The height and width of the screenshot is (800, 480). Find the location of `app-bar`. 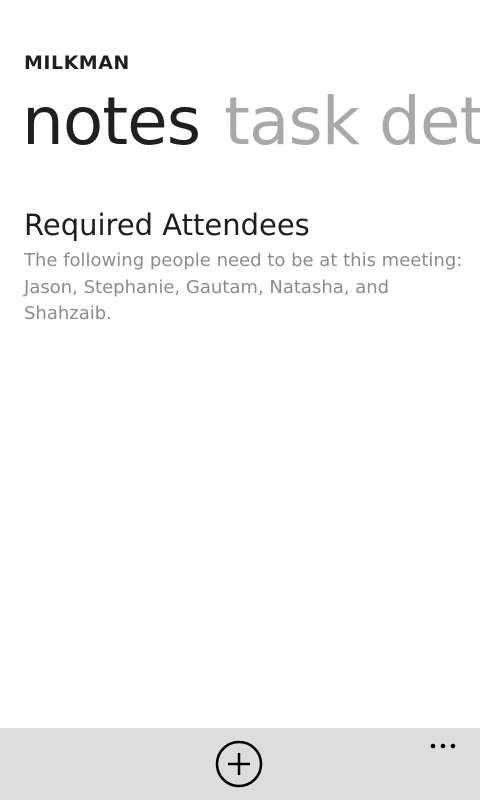

app-bar is located at coordinates (240, 764).